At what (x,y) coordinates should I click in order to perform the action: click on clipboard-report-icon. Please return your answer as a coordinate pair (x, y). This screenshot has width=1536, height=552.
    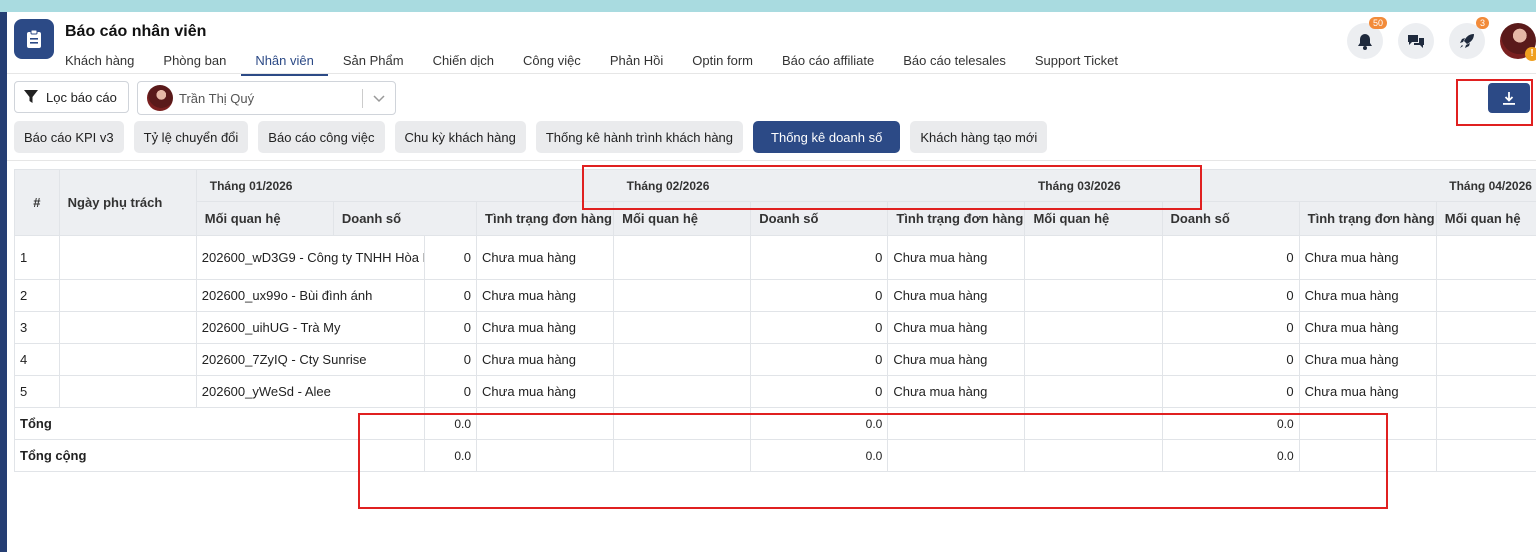
    Looking at the image, I should click on (34, 39).